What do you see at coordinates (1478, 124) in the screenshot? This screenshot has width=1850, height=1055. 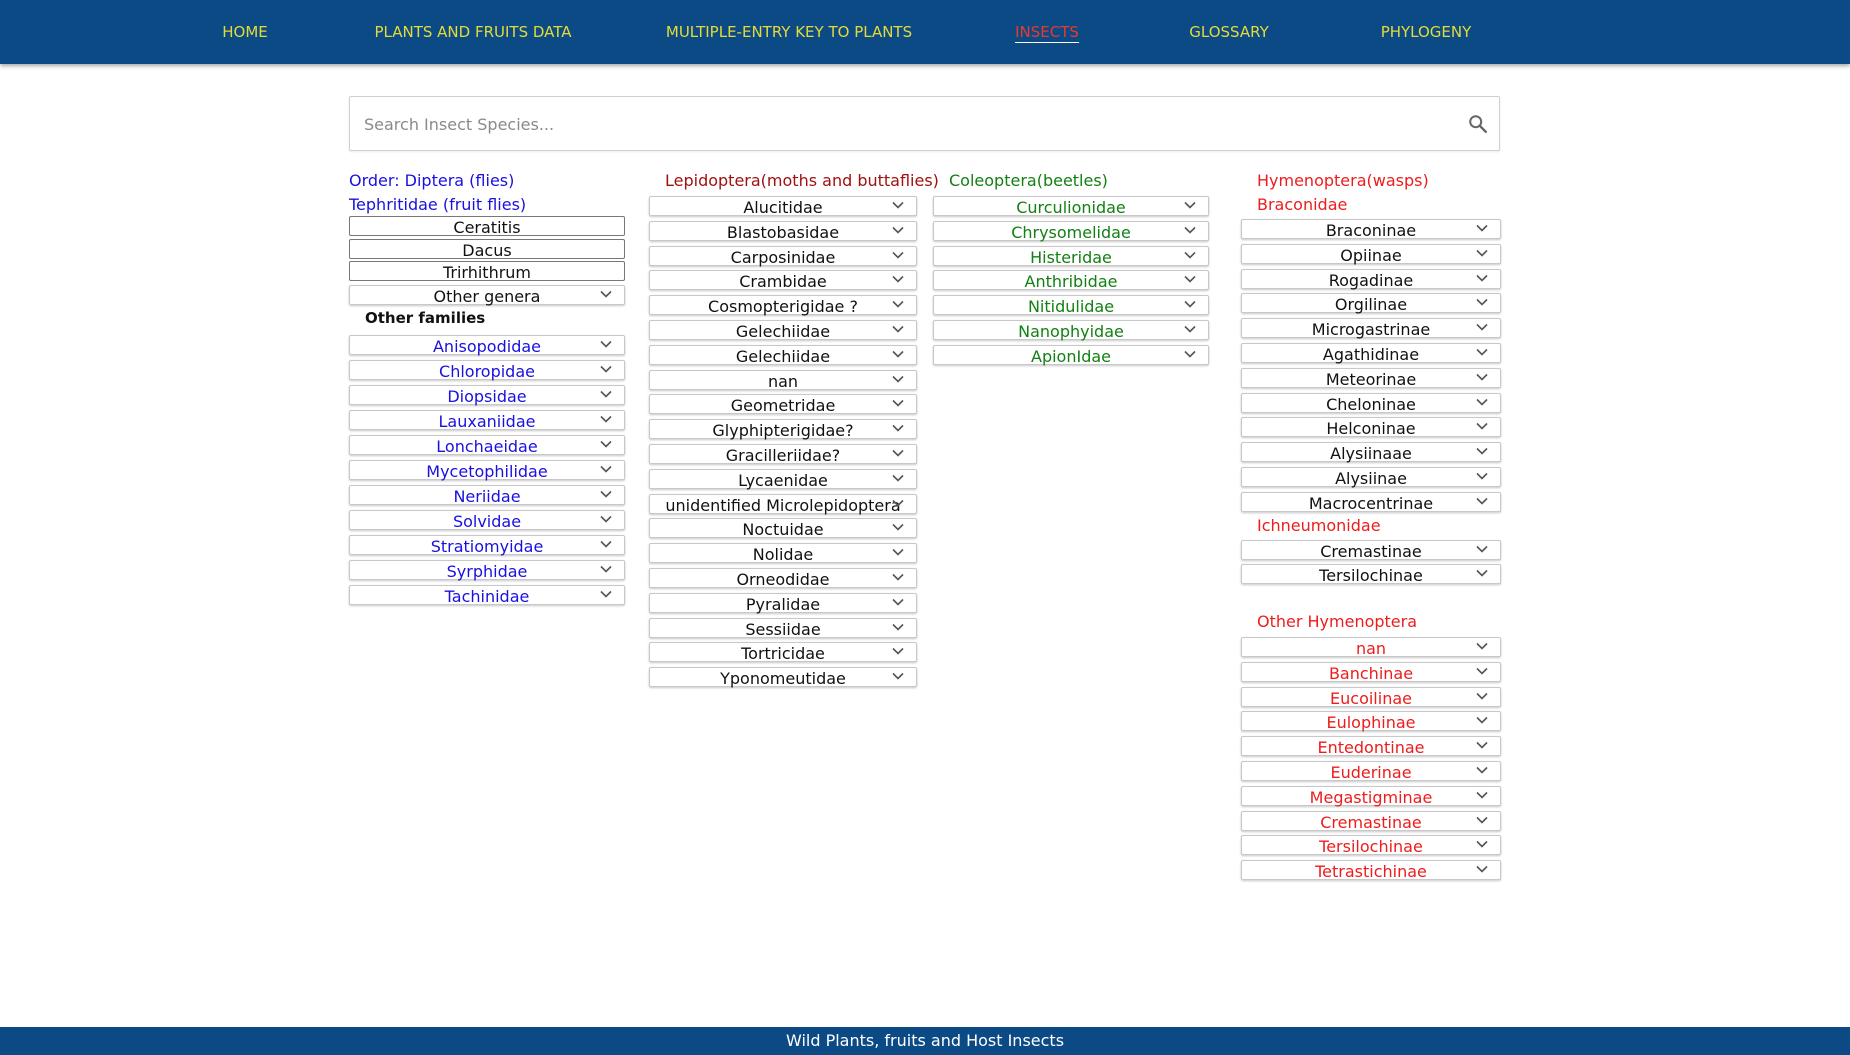 I see `search-icon` at bounding box center [1478, 124].